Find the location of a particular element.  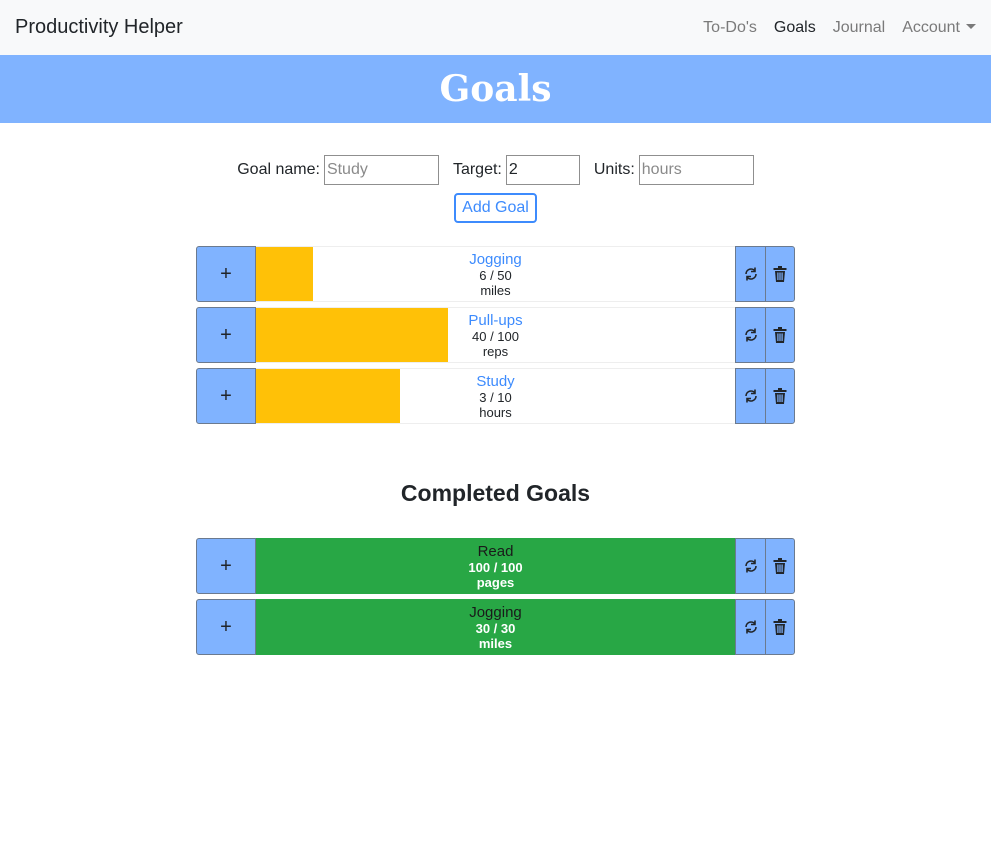

caret-down-icon is located at coordinates (971, 26).